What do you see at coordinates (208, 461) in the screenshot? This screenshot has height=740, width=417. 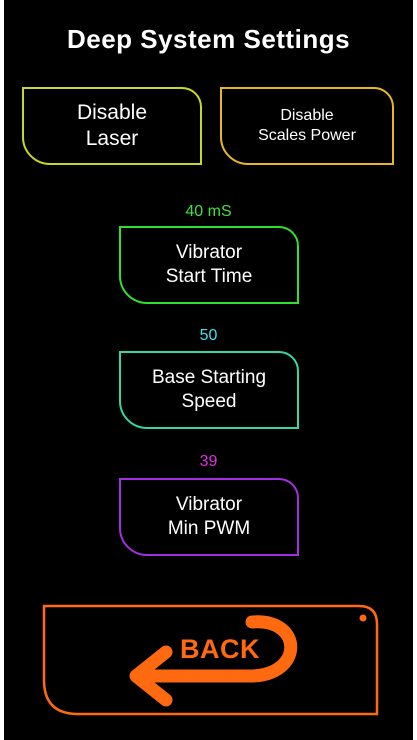 I see `vibrator-min-pwm-value: 39` at bounding box center [208, 461].